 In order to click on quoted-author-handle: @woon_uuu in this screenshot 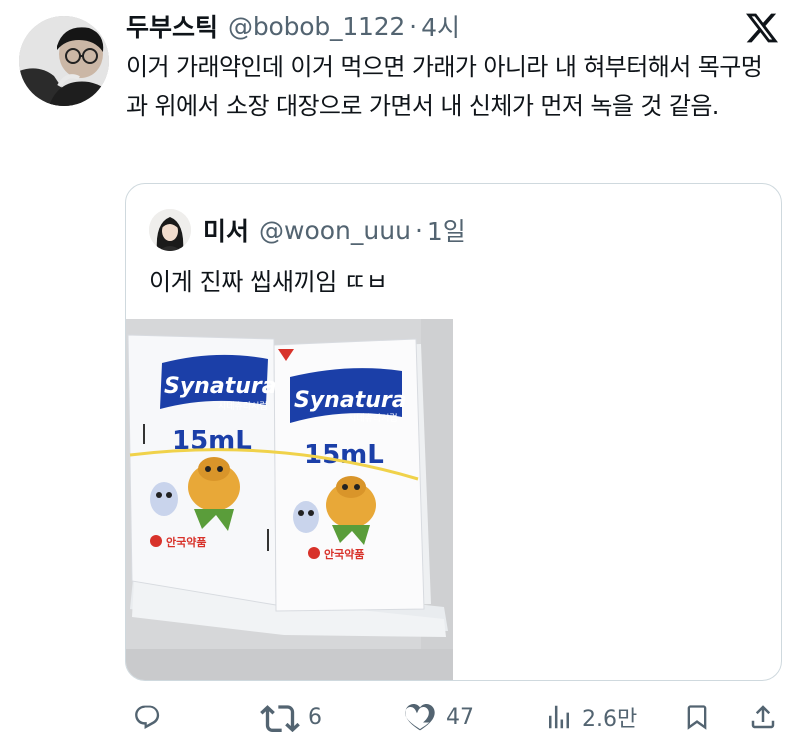, I will do `click(335, 230)`.